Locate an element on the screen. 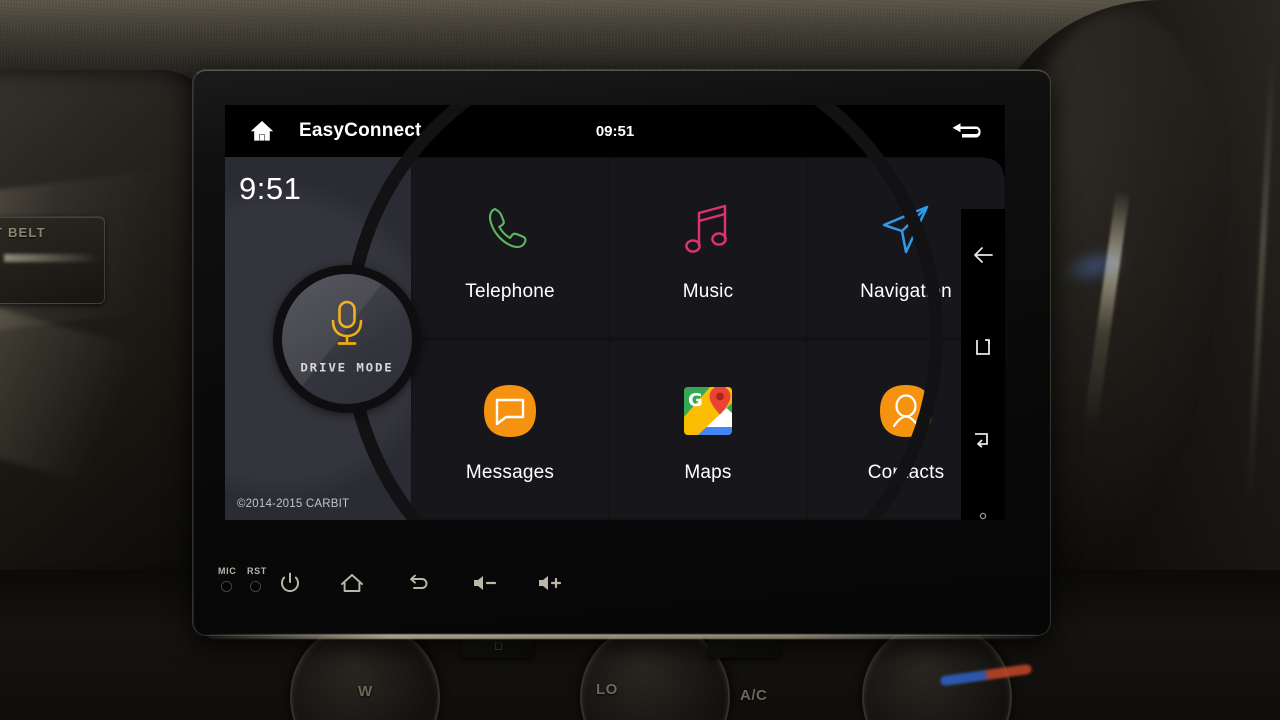 The height and width of the screenshot is (720, 1280). app-tile-music: Music is located at coordinates (708, 248).